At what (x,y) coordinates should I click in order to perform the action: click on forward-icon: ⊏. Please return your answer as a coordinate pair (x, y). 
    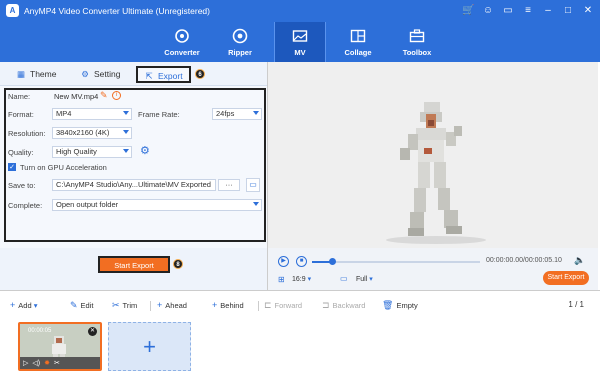
    Looking at the image, I should click on (268, 305).